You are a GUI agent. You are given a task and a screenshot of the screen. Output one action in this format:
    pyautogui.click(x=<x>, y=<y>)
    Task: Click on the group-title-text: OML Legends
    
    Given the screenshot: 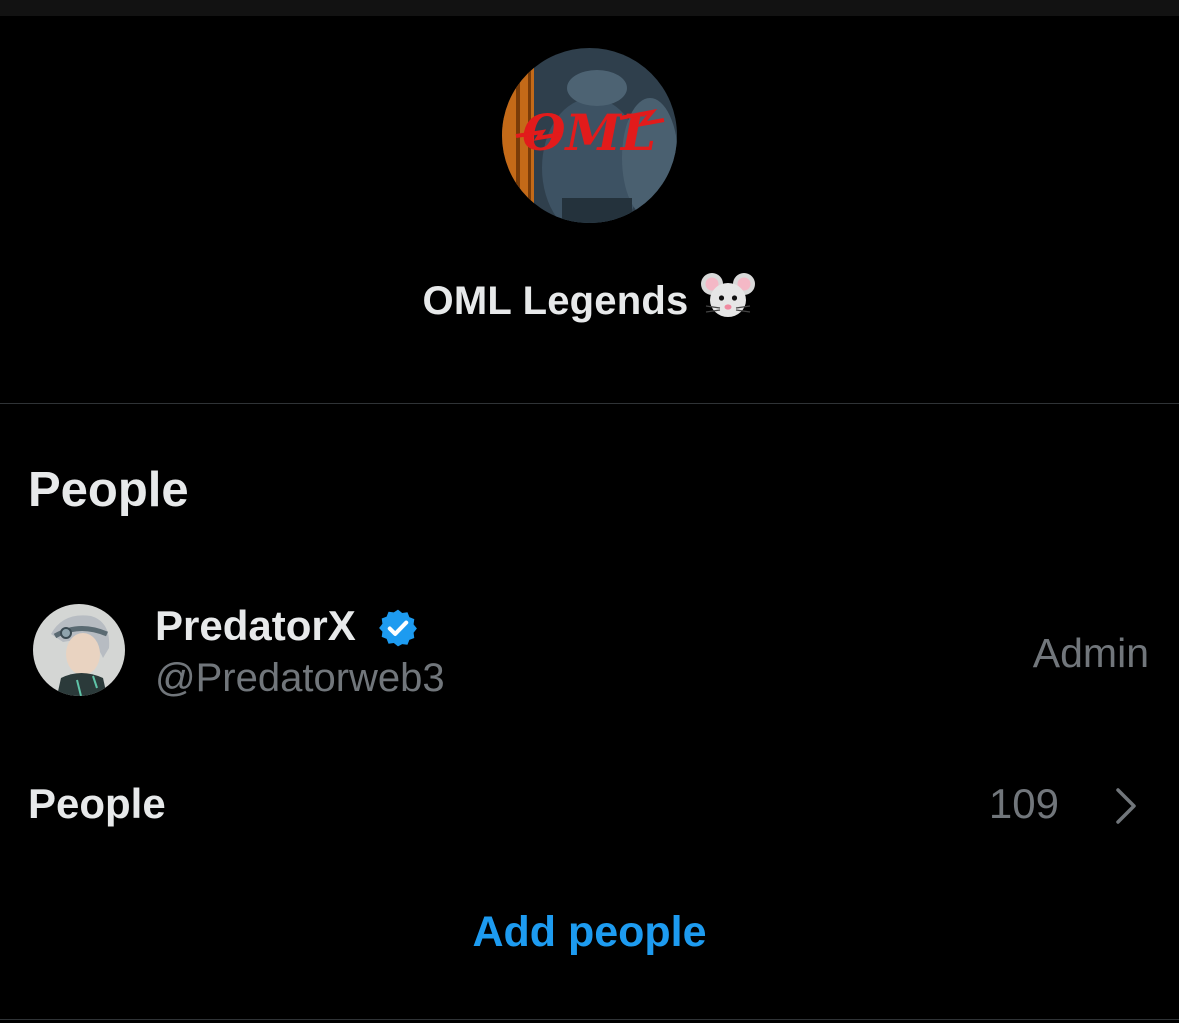 What is the action you would take?
    pyautogui.click(x=555, y=301)
    